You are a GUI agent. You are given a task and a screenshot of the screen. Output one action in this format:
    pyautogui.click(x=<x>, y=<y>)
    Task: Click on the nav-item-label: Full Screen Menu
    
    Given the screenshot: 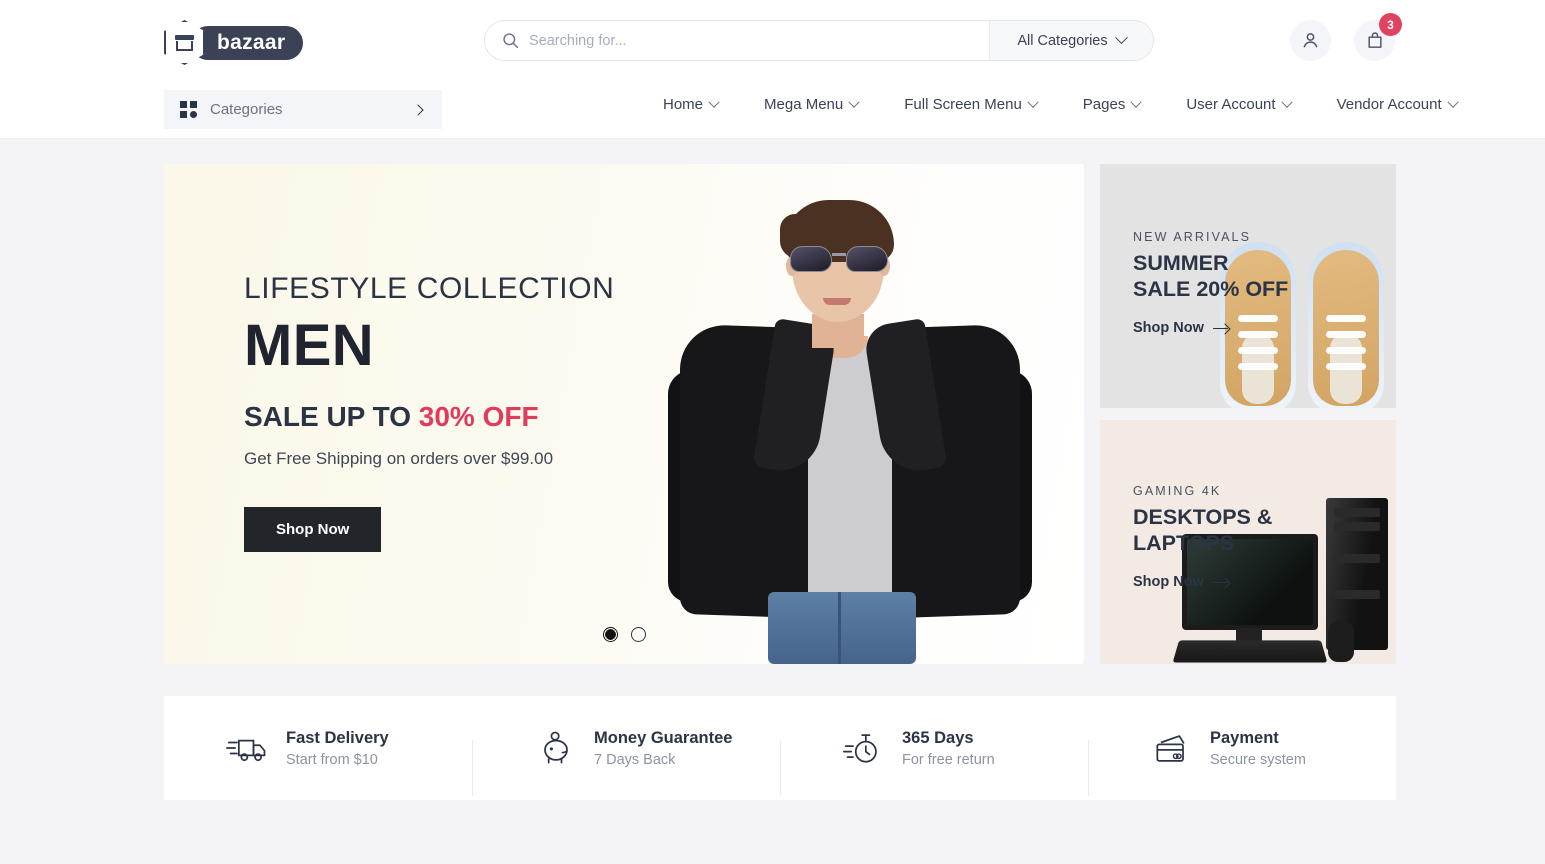 What is the action you would take?
    pyautogui.click(x=963, y=104)
    